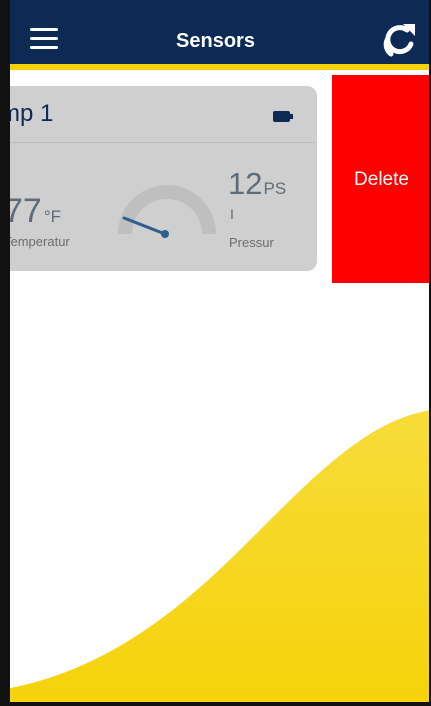  I want to click on pressure-gauge-icon, so click(167, 211).